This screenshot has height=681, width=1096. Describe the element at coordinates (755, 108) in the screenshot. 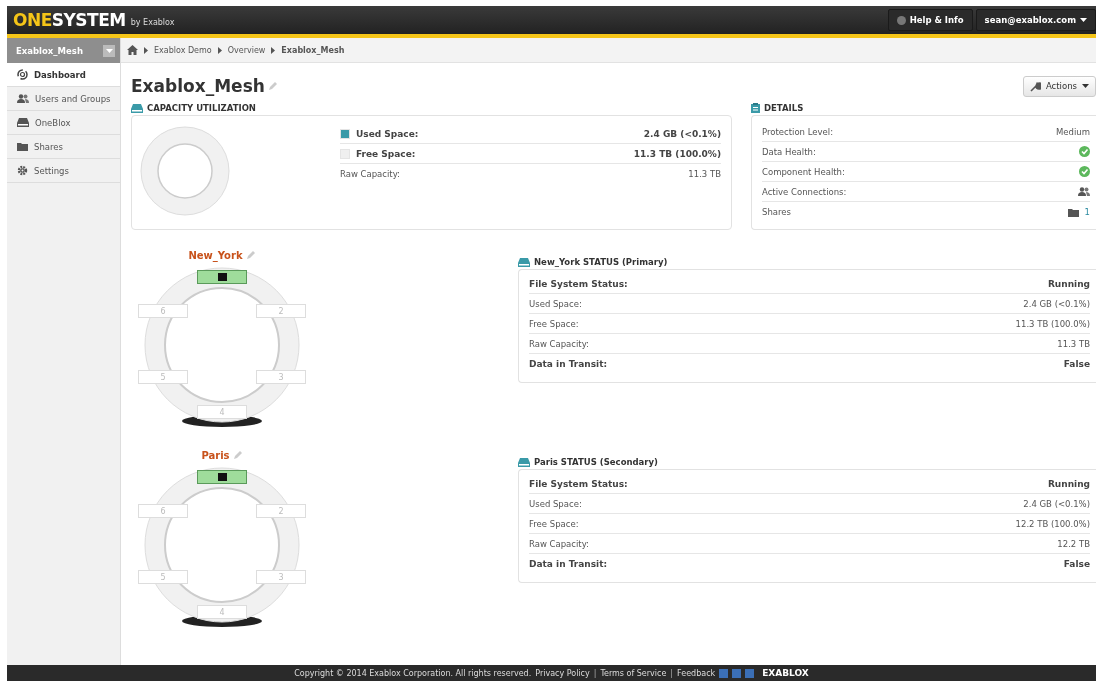

I see `clipboard-icon` at that location.